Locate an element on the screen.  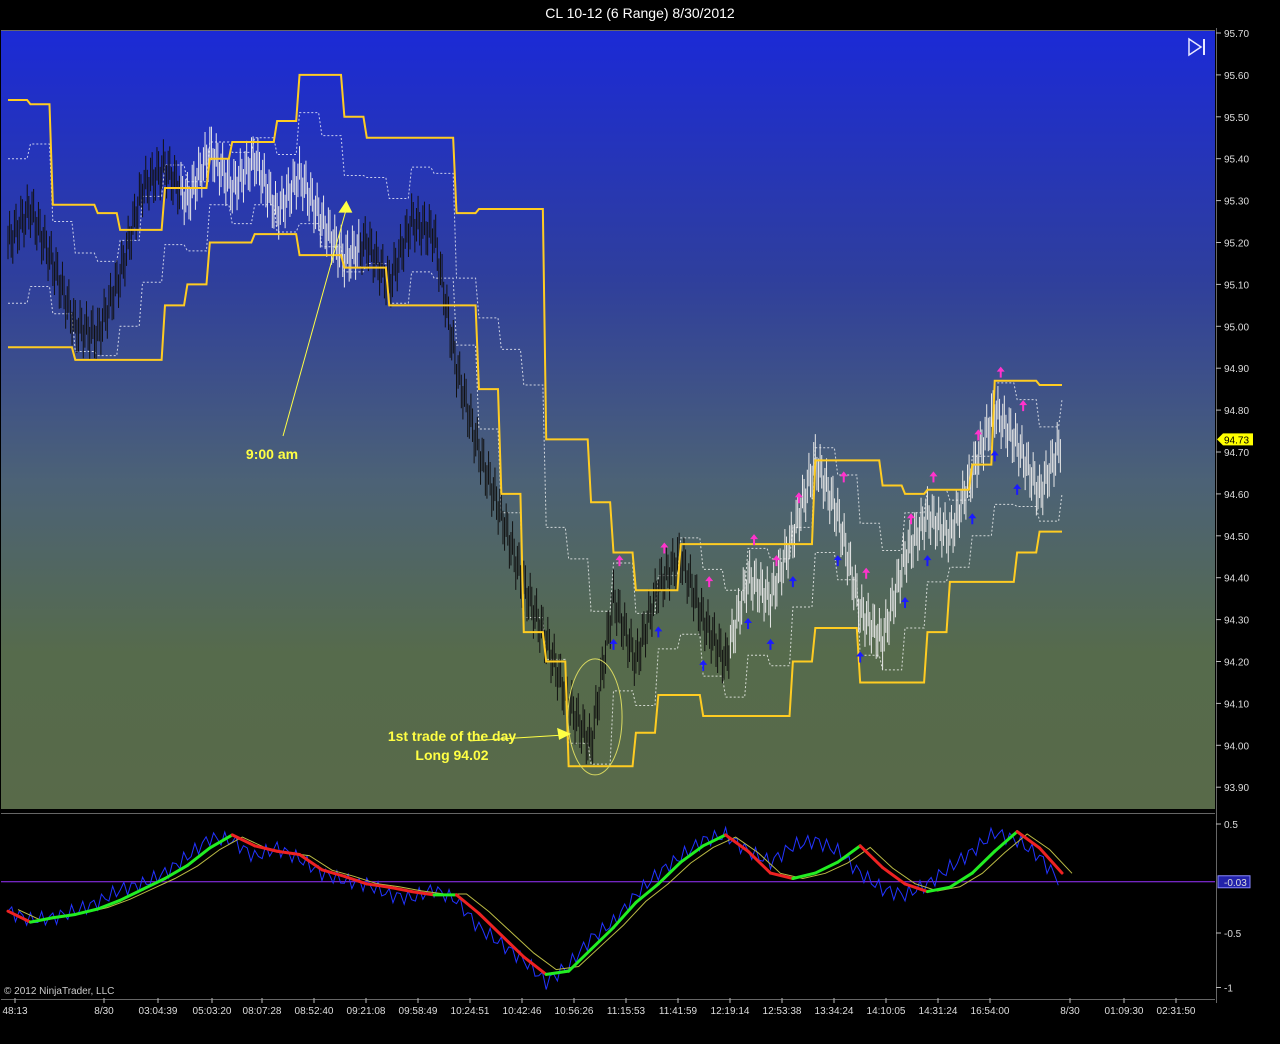
first-trade-price-label: Long 94.02 is located at coordinates (451, 755).